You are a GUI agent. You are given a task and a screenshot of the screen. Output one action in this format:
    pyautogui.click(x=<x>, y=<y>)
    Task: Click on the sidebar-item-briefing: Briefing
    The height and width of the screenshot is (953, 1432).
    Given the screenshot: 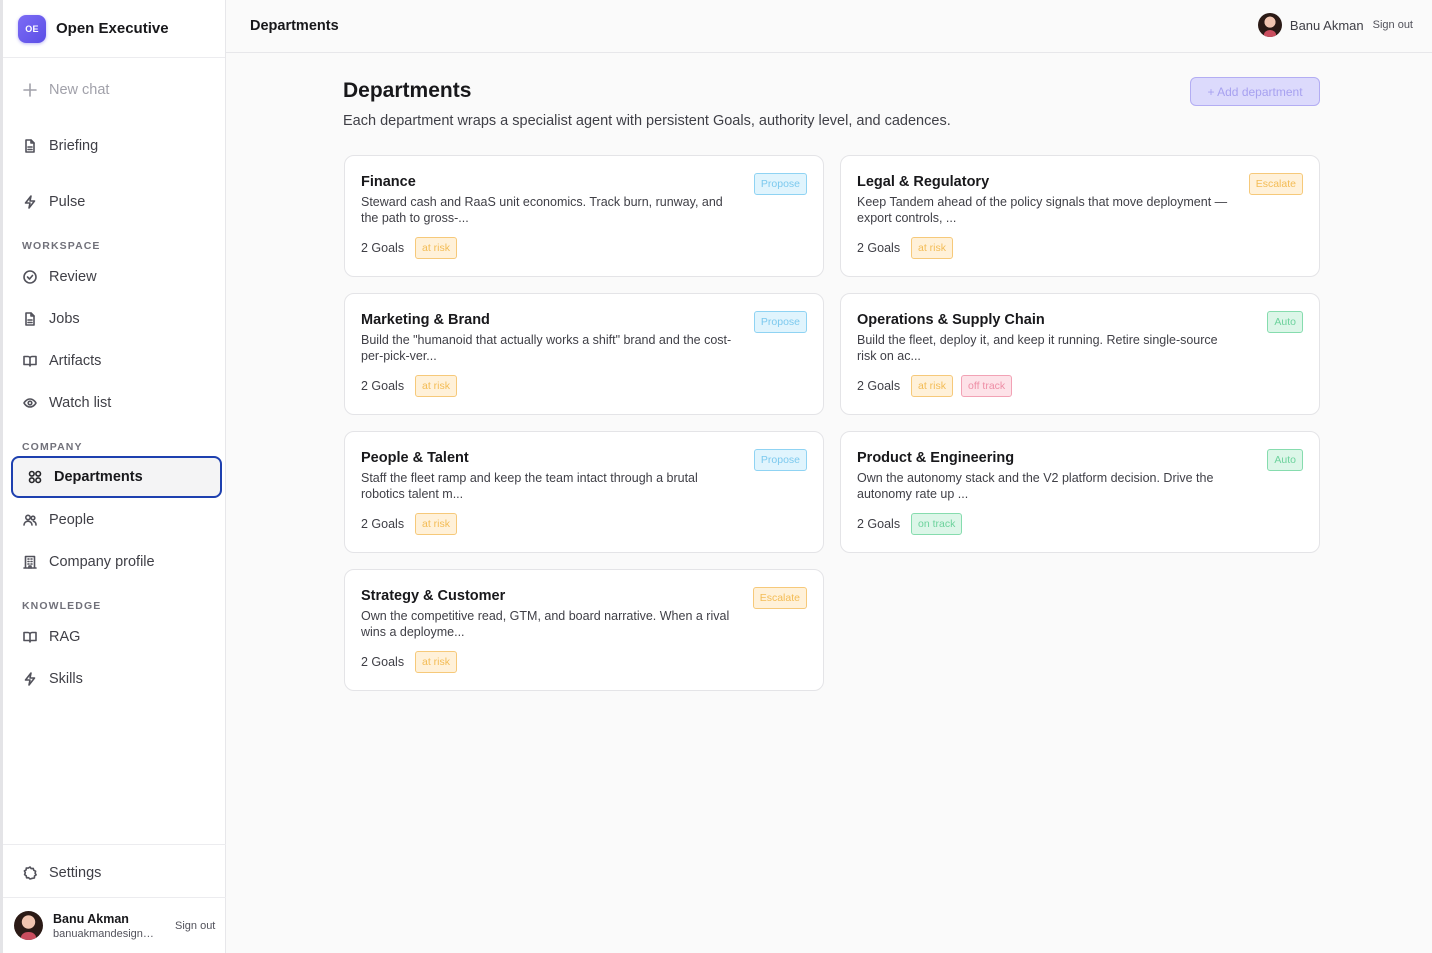 What is the action you would take?
    pyautogui.click(x=113, y=146)
    